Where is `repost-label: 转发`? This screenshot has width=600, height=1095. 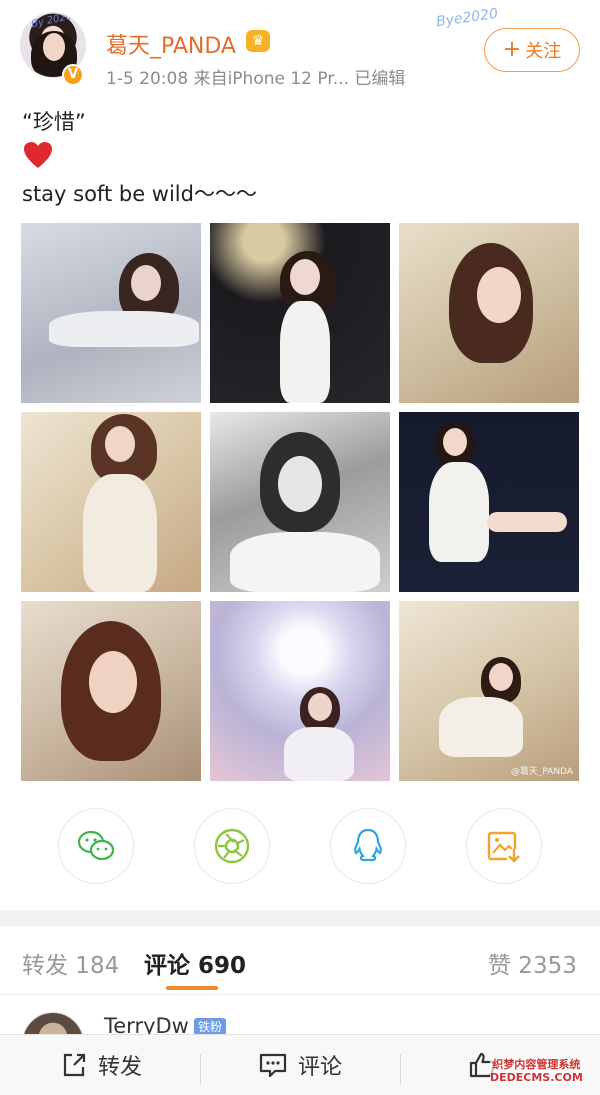 repost-label: 转发 is located at coordinates (120, 1067).